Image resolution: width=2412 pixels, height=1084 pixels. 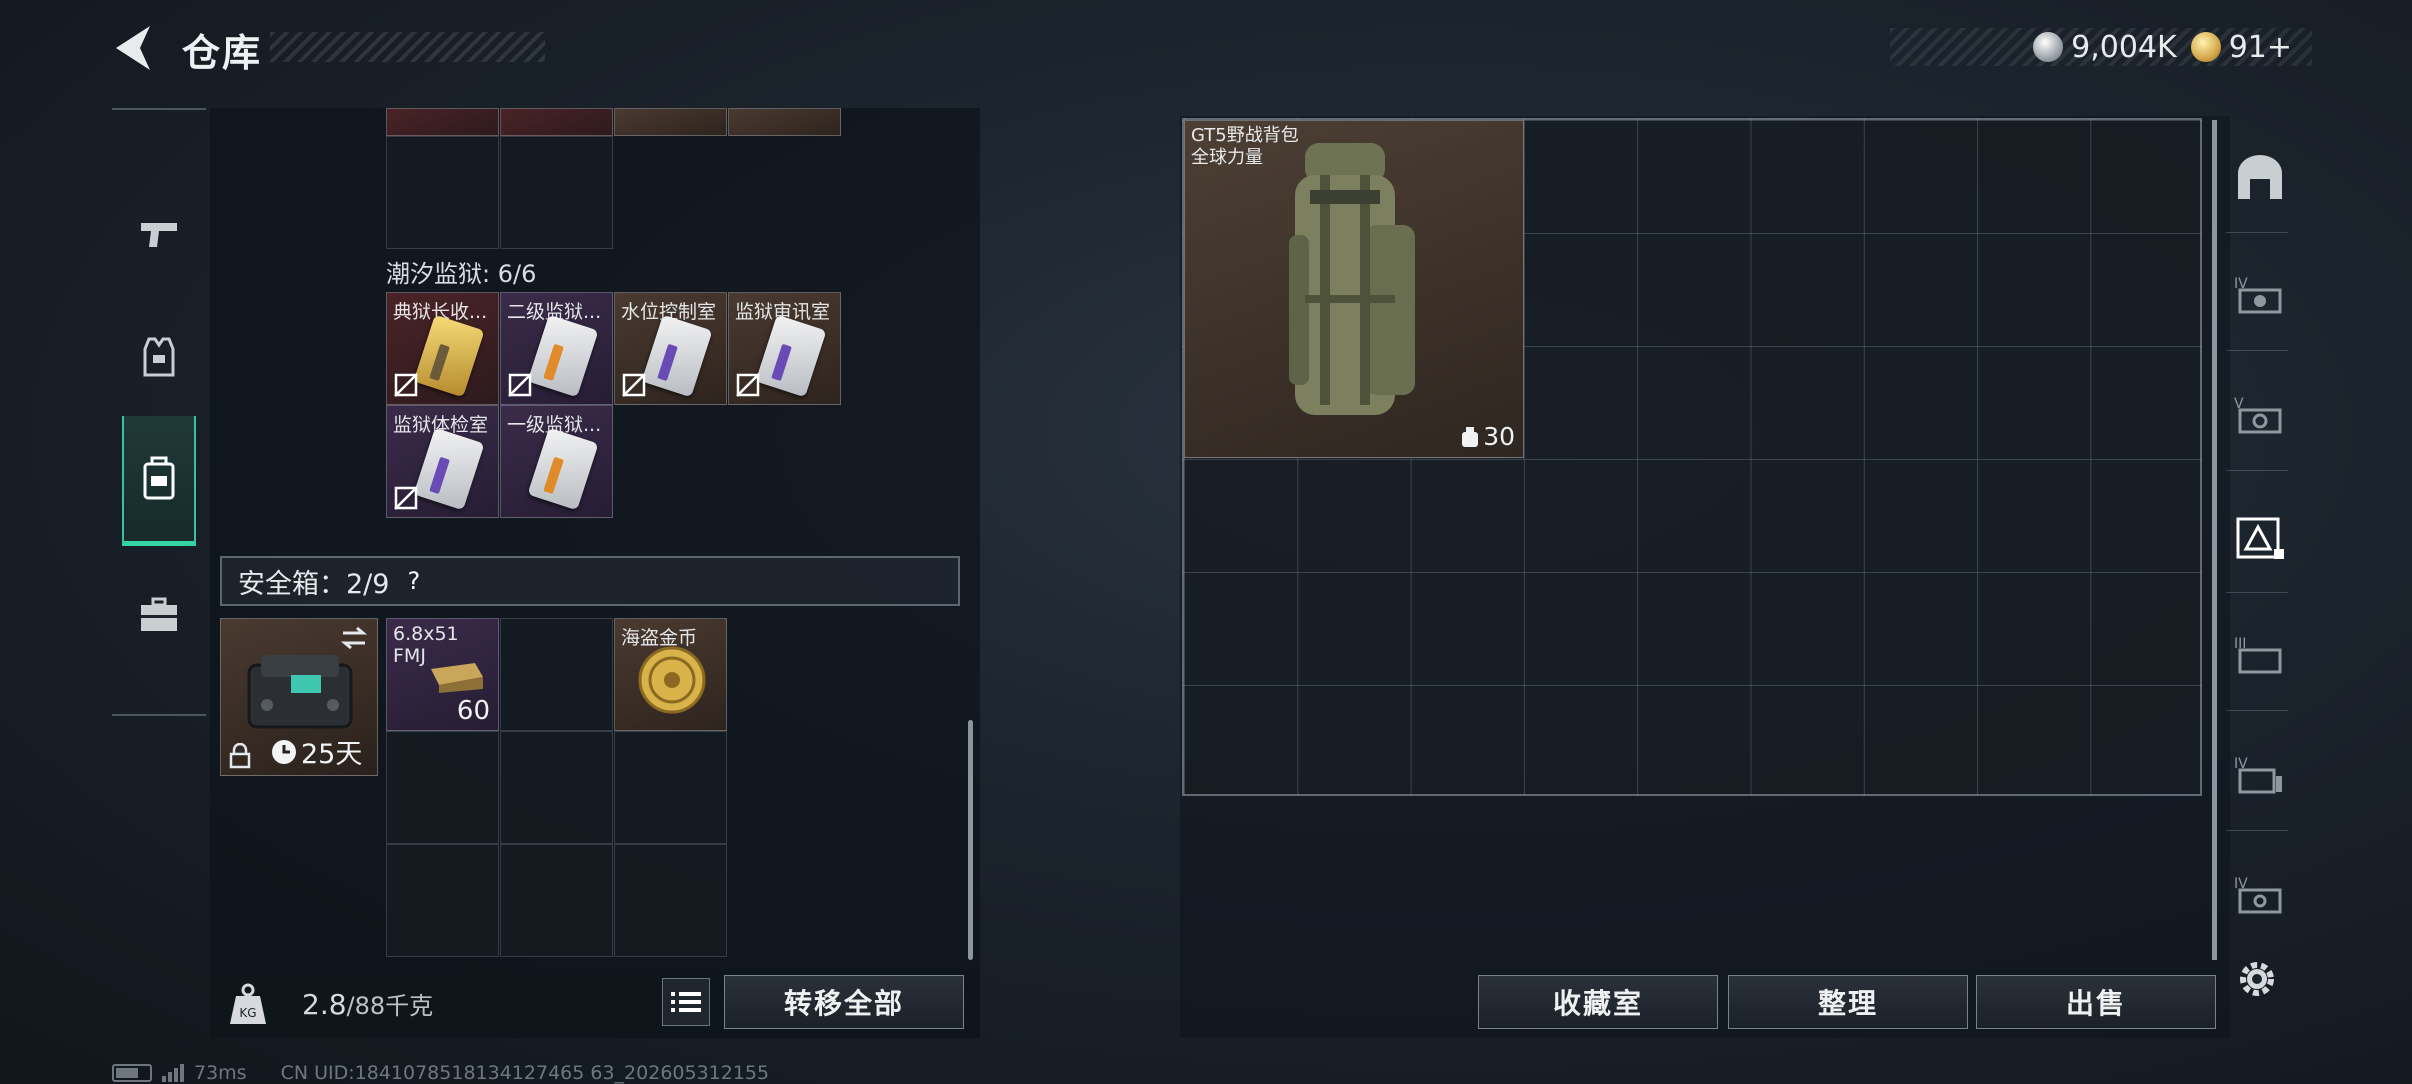 What do you see at coordinates (2260, 538) in the screenshot?
I see `stash-alert-icon` at bounding box center [2260, 538].